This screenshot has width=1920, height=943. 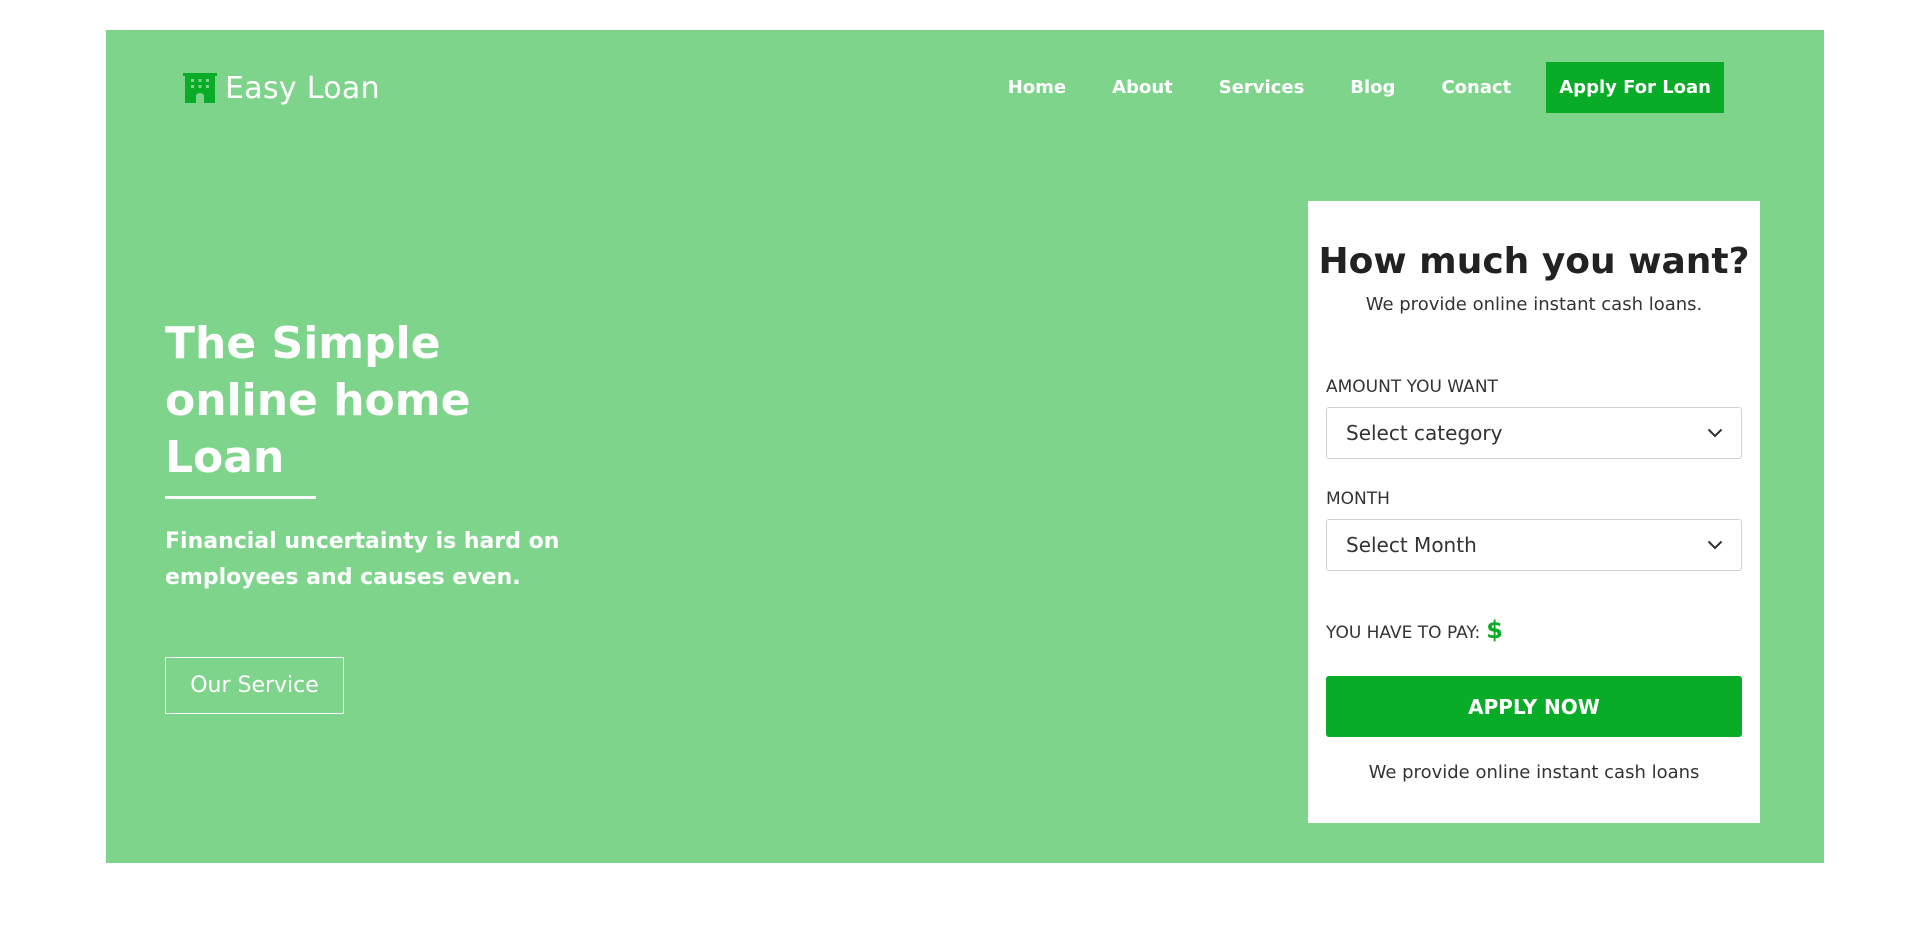 I want to click on payment-summary: YOU HAVE TO PAY: $, so click(x=1414, y=630).